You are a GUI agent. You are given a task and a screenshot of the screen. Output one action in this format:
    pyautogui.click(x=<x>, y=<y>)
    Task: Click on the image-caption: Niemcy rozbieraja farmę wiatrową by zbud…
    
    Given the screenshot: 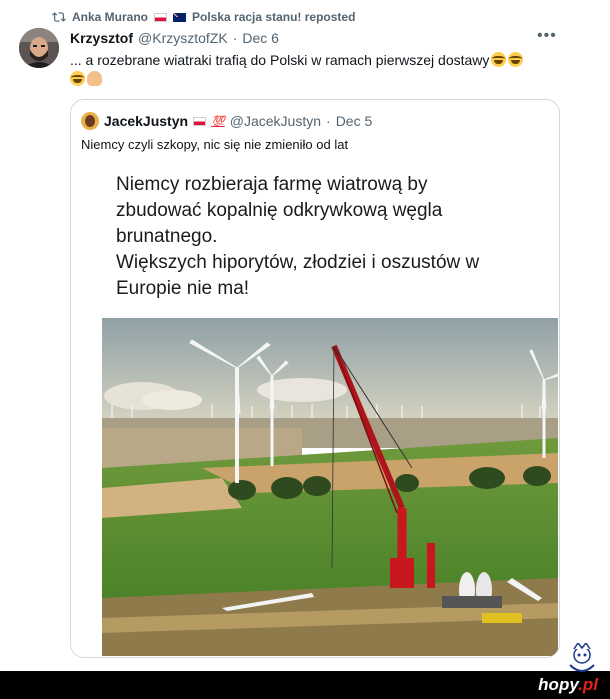 What is the action you would take?
    pyautogui.click(x=331, y=237)
    